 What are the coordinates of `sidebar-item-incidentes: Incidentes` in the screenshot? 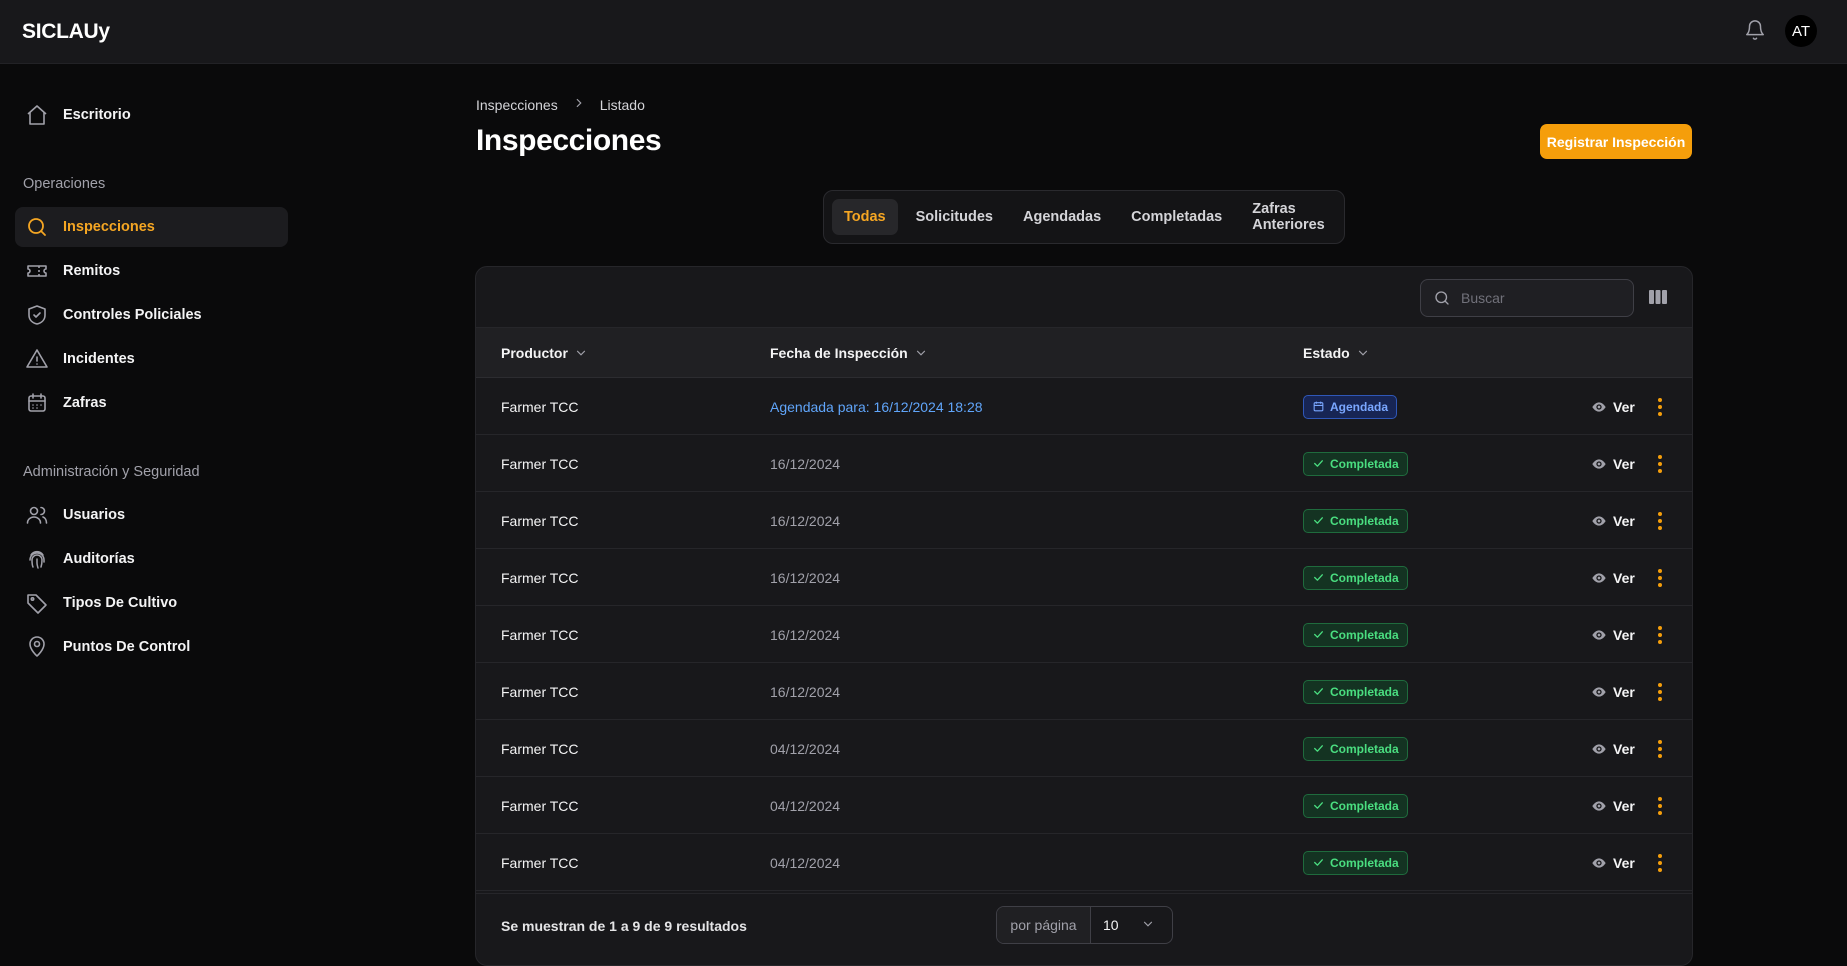 It's located at (151, 359).